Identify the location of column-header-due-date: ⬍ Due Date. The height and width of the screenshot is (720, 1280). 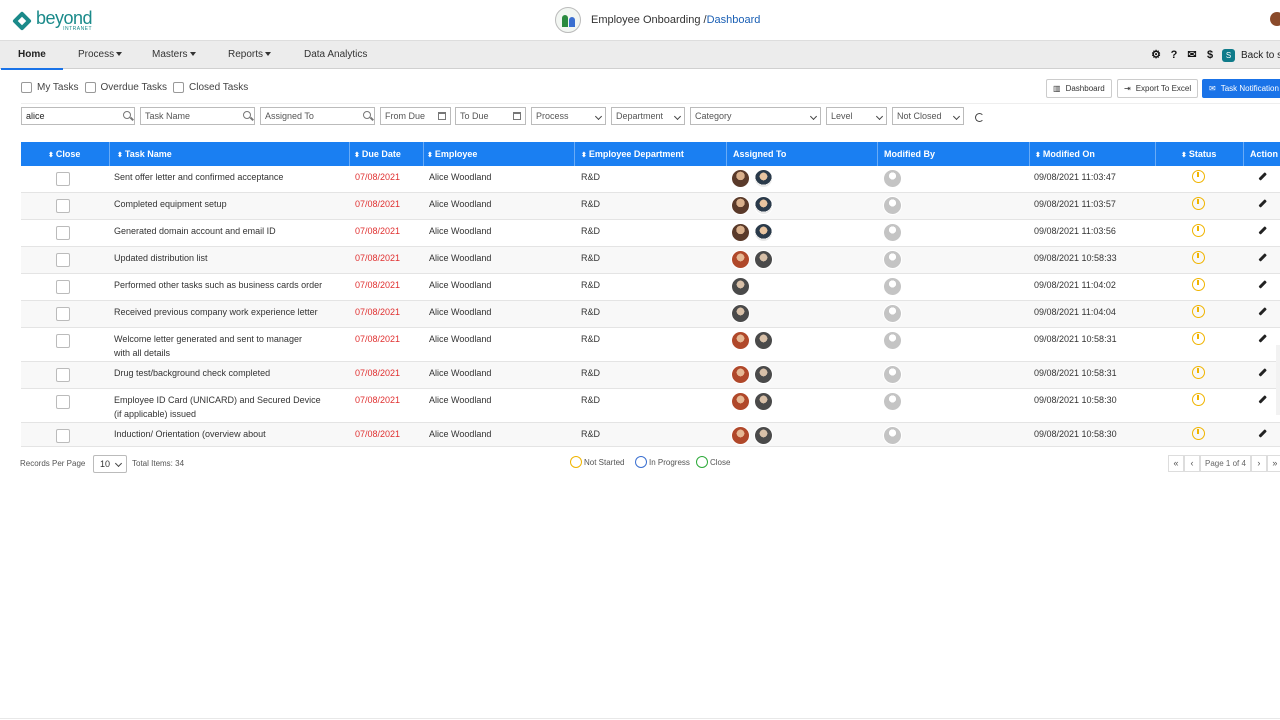
(377, 154).